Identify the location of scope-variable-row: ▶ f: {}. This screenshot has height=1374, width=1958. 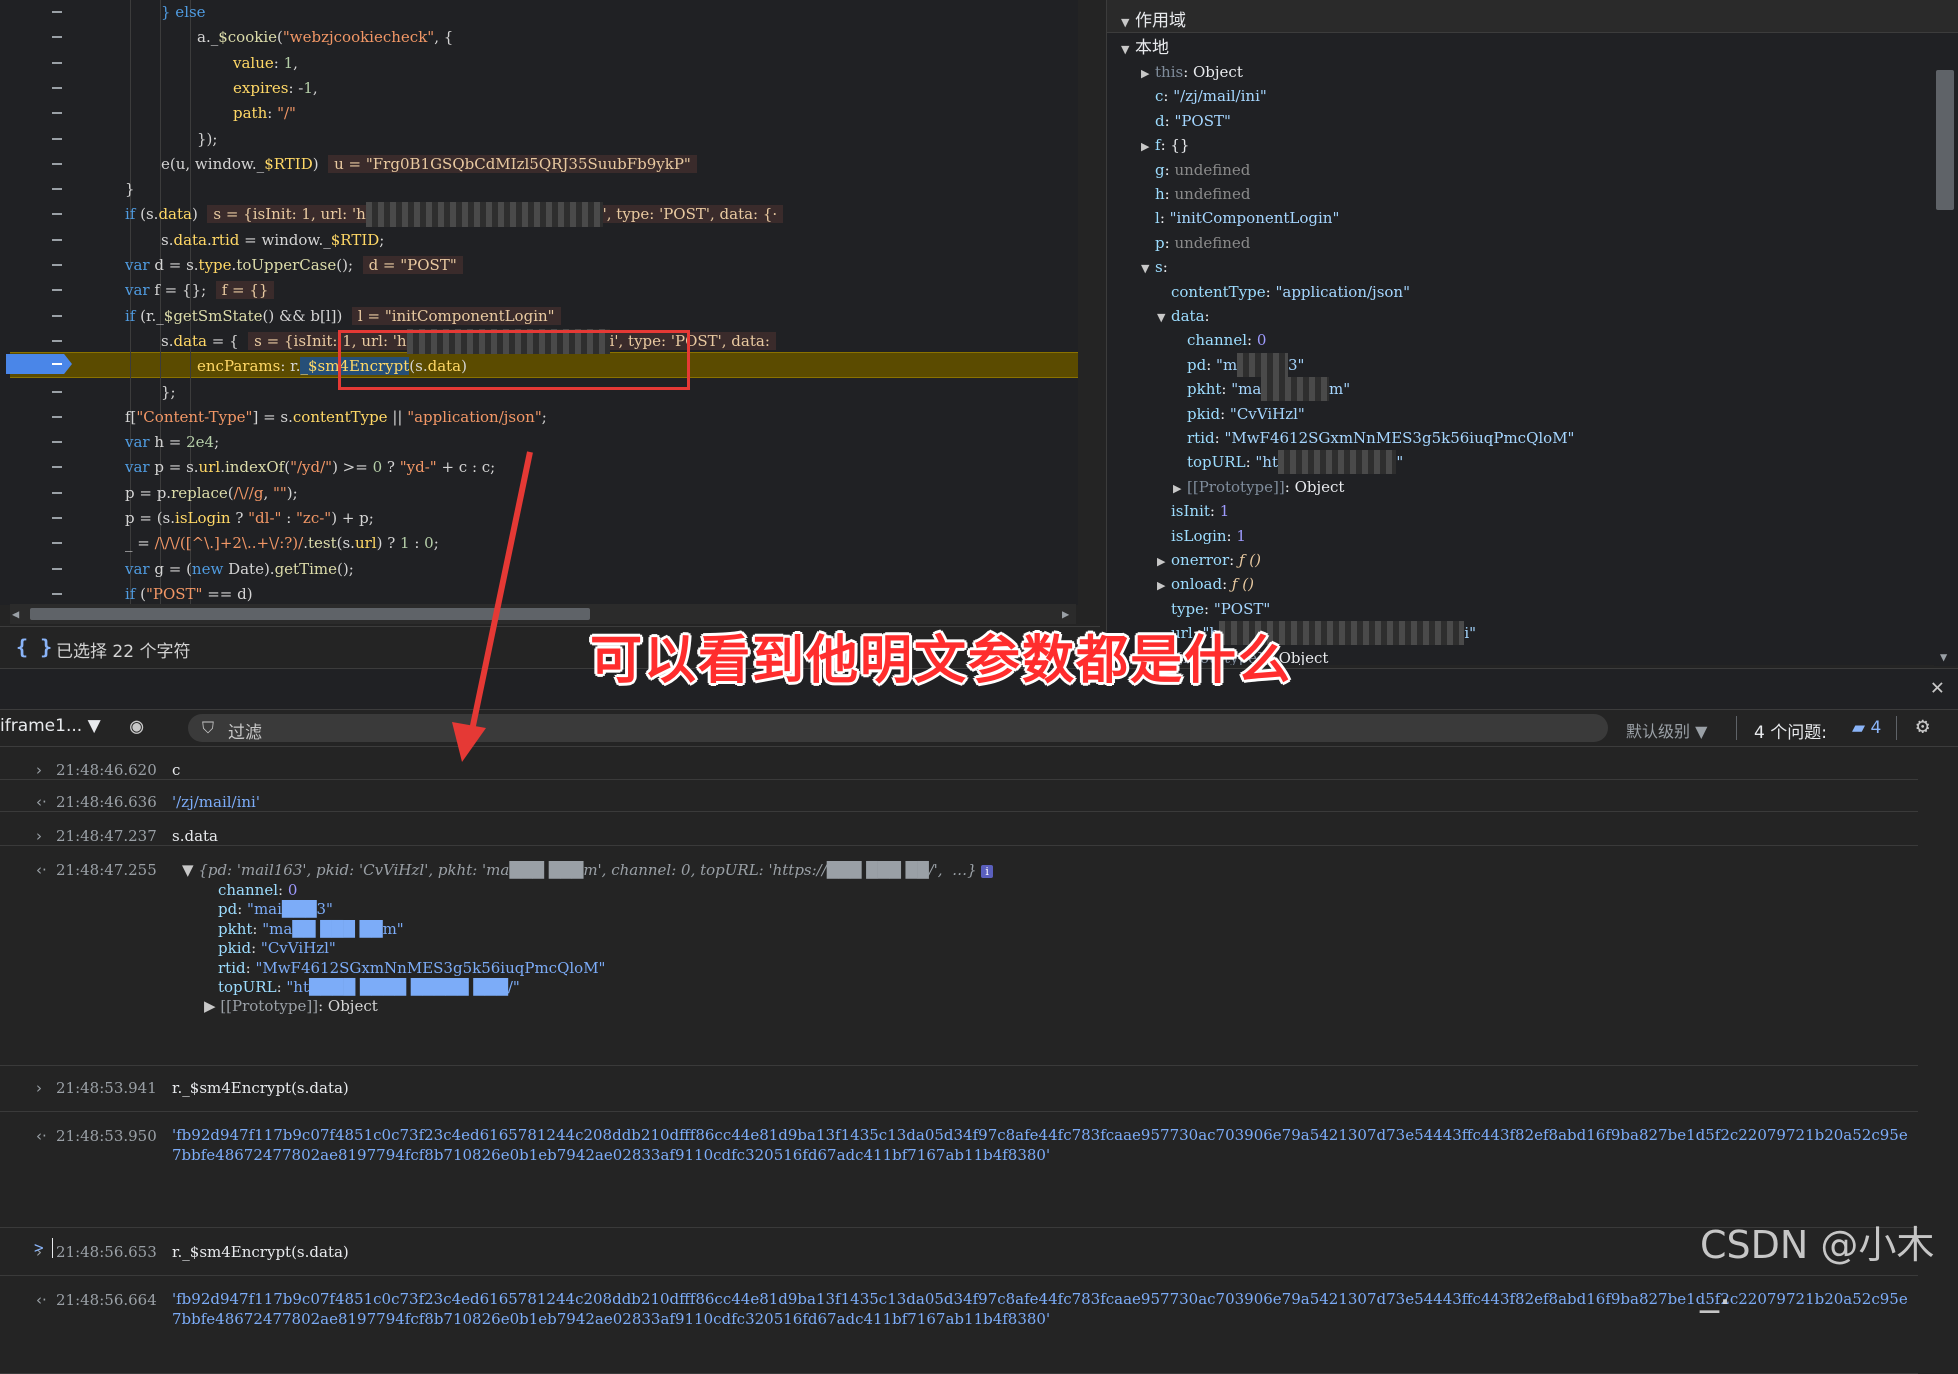
(1165, 145).